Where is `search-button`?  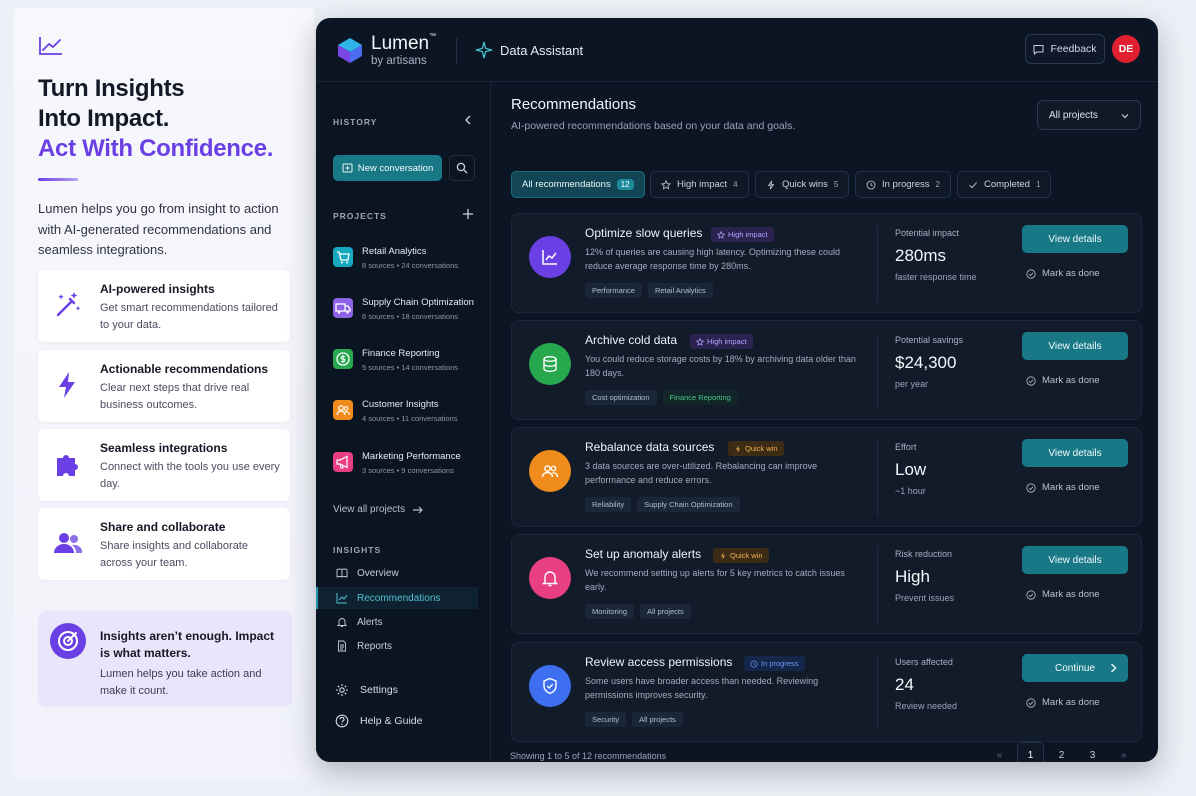 search-button is located at coordinates (462, 168).